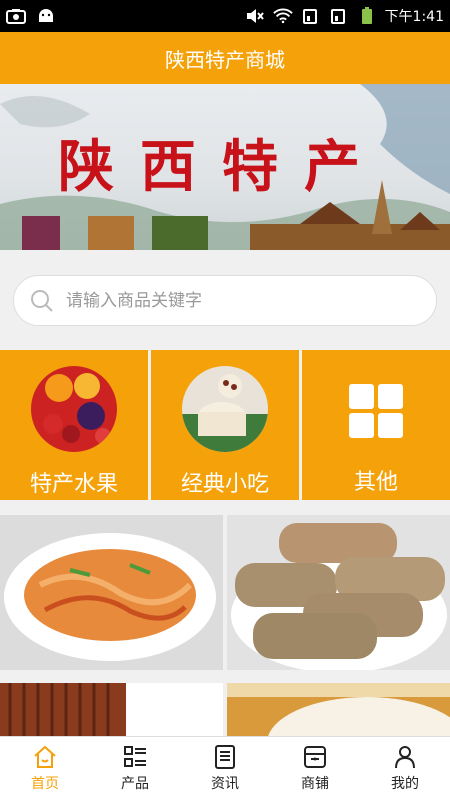 The height and width of the screenshot is (800, 450). I want to click on tab-home: 首页, so click(45, 768).